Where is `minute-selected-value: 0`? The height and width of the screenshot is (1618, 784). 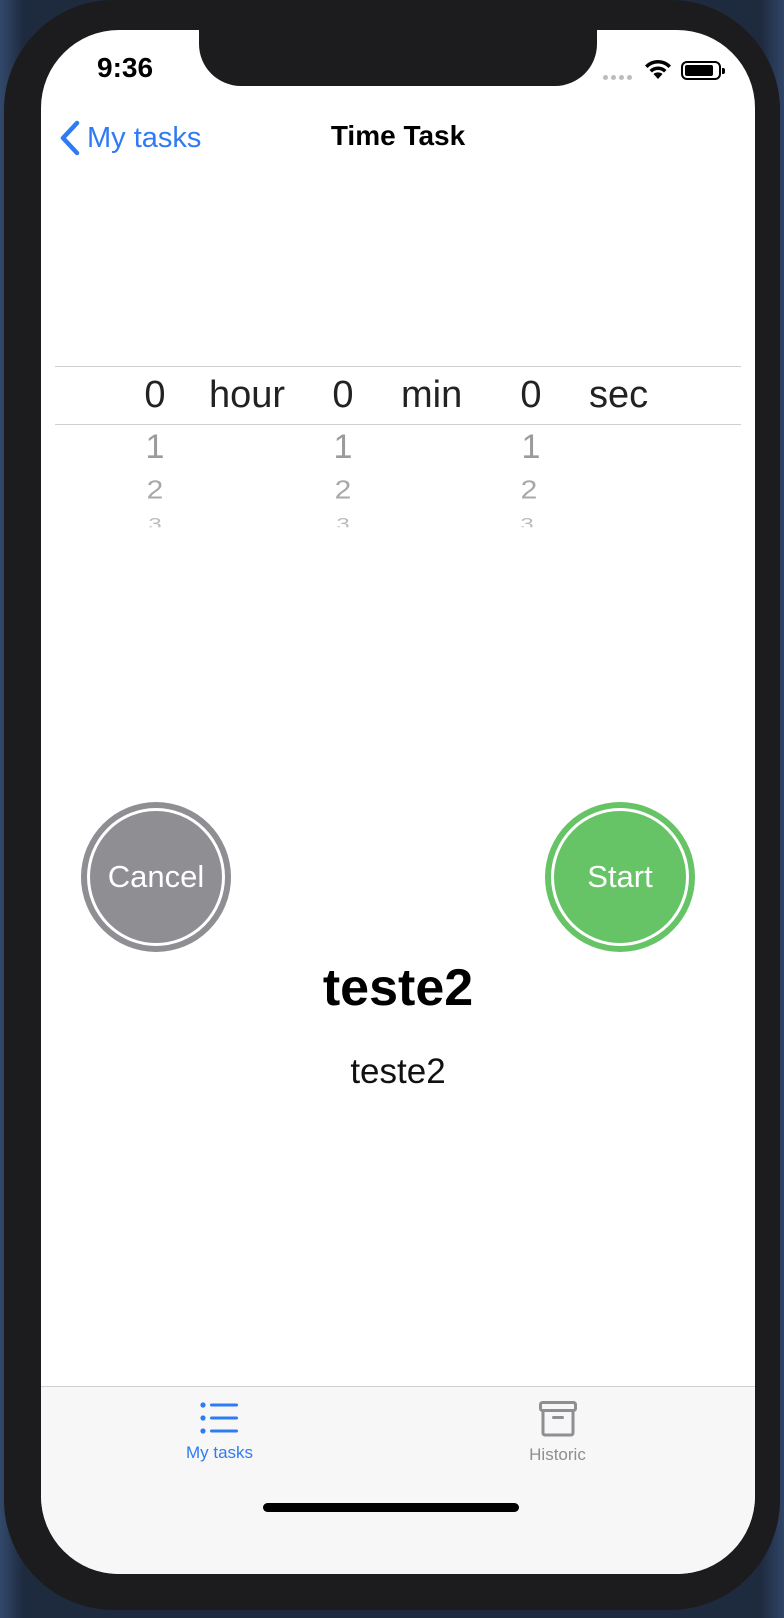
minute-selected-value: 0 is located at coordinates (343, 395).